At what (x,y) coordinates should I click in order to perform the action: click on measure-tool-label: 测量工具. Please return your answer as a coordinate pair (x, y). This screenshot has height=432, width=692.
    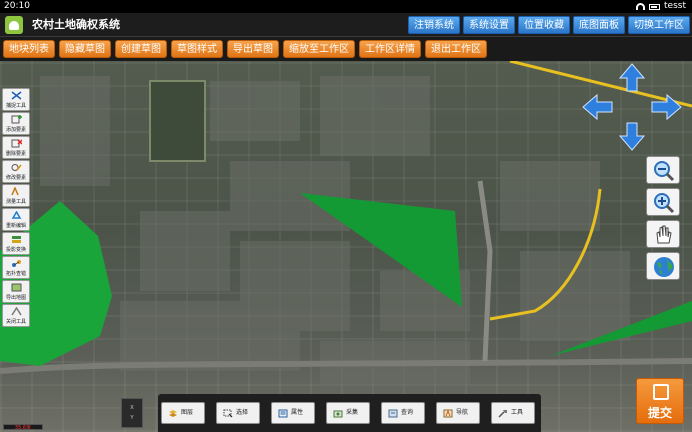
    Looking at the image, I should click on (15, 202).